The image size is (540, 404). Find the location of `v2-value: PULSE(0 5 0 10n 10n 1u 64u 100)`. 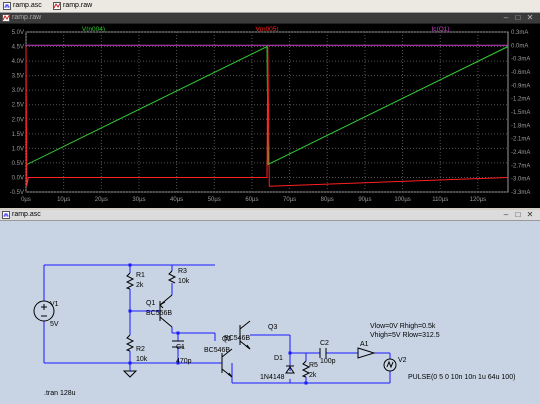

v2-value: PULSE(0 5 0 10n 10n 1u 64u 100) is located at coordinates (461, 377).